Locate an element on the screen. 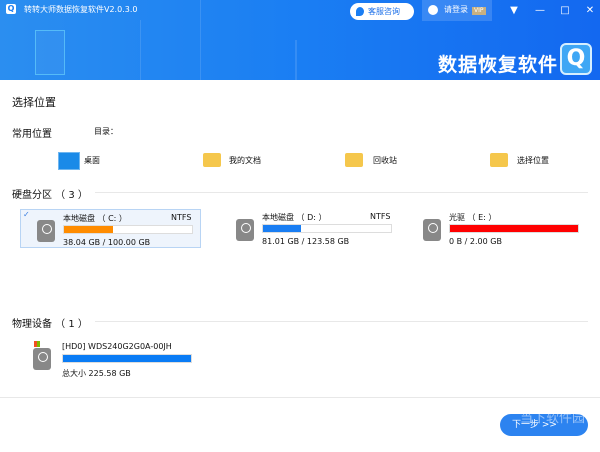 The width and height of the screenshot is (600, 452). directory-label: 目录： is located at coordinates (106, 131).